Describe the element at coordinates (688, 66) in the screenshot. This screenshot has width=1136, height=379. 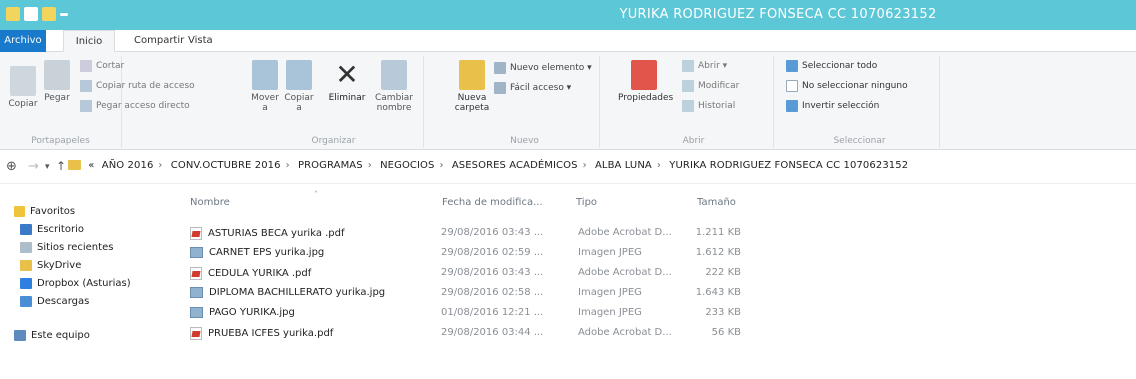
I see `open-icon` at that location.